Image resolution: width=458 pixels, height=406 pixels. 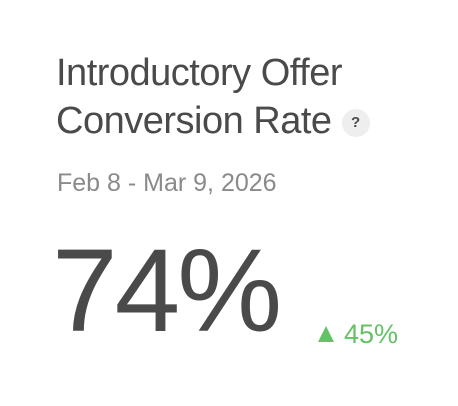 What do you see at coordinates (371, 334) in the screenshot?
I see `change-value: 45%` at bounding box center [371, 334].